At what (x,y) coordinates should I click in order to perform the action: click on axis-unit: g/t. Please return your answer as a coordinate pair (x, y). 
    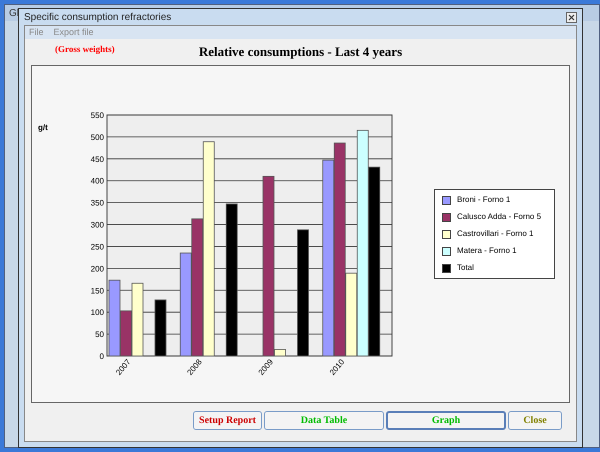
    Looking at the image, I should click on (43, 127).